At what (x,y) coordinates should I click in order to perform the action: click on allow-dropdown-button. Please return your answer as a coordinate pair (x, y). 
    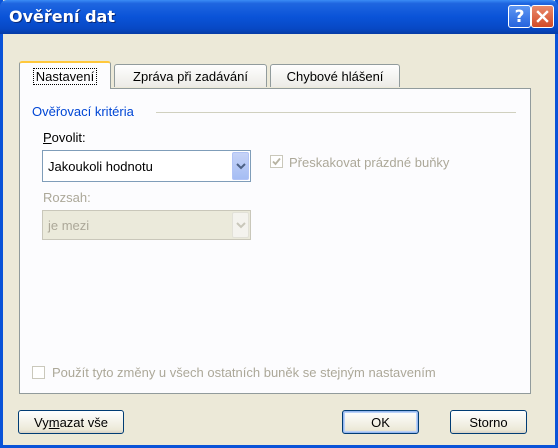
    Looking at the image, I should click on (240, 166).